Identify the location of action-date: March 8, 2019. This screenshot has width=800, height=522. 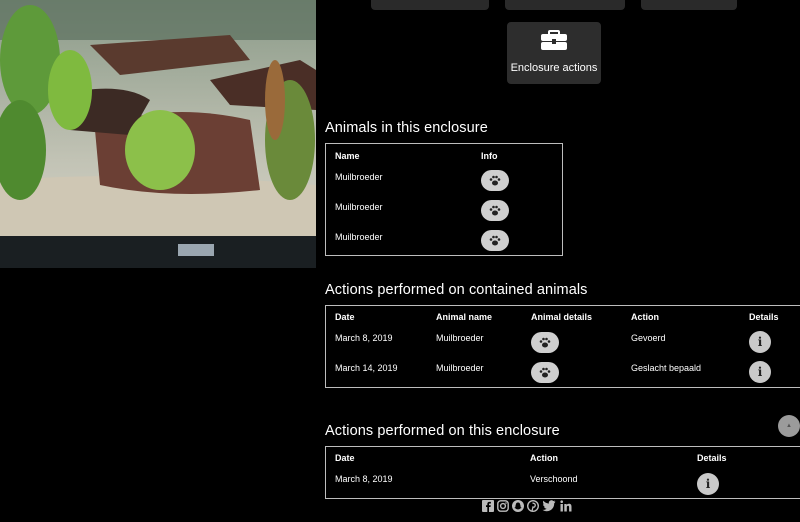
(364, 338).